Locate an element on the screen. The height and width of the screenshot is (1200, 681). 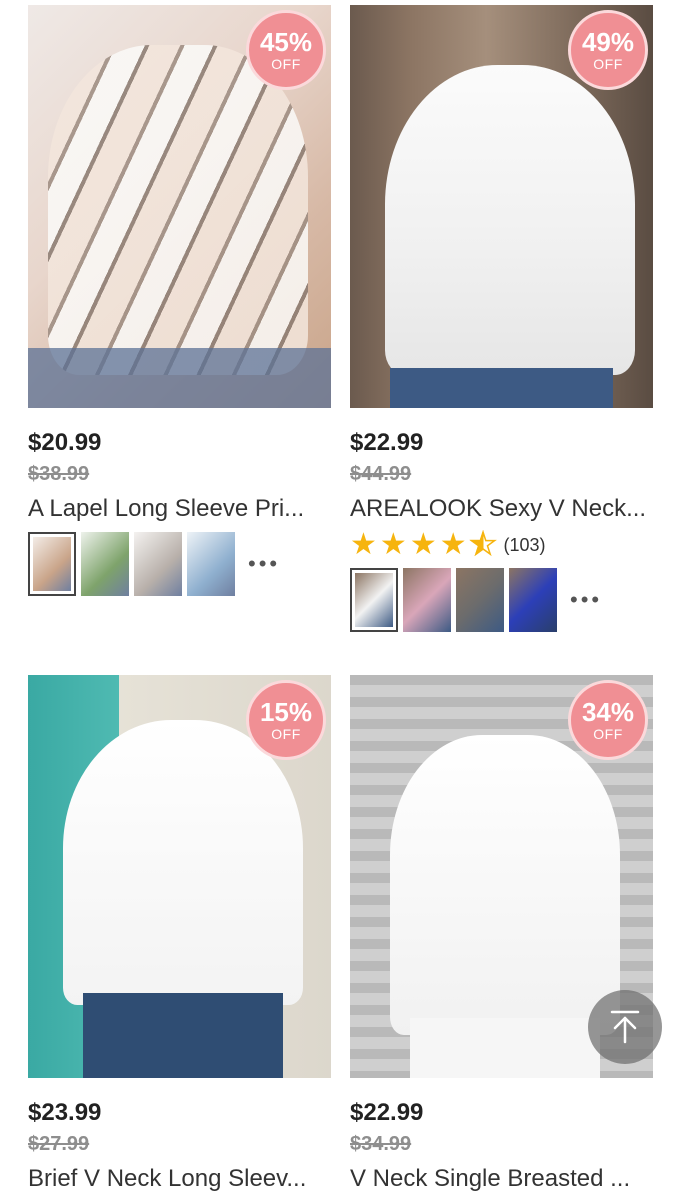
original-price: $38.99 is located at coordinates (59, 474).